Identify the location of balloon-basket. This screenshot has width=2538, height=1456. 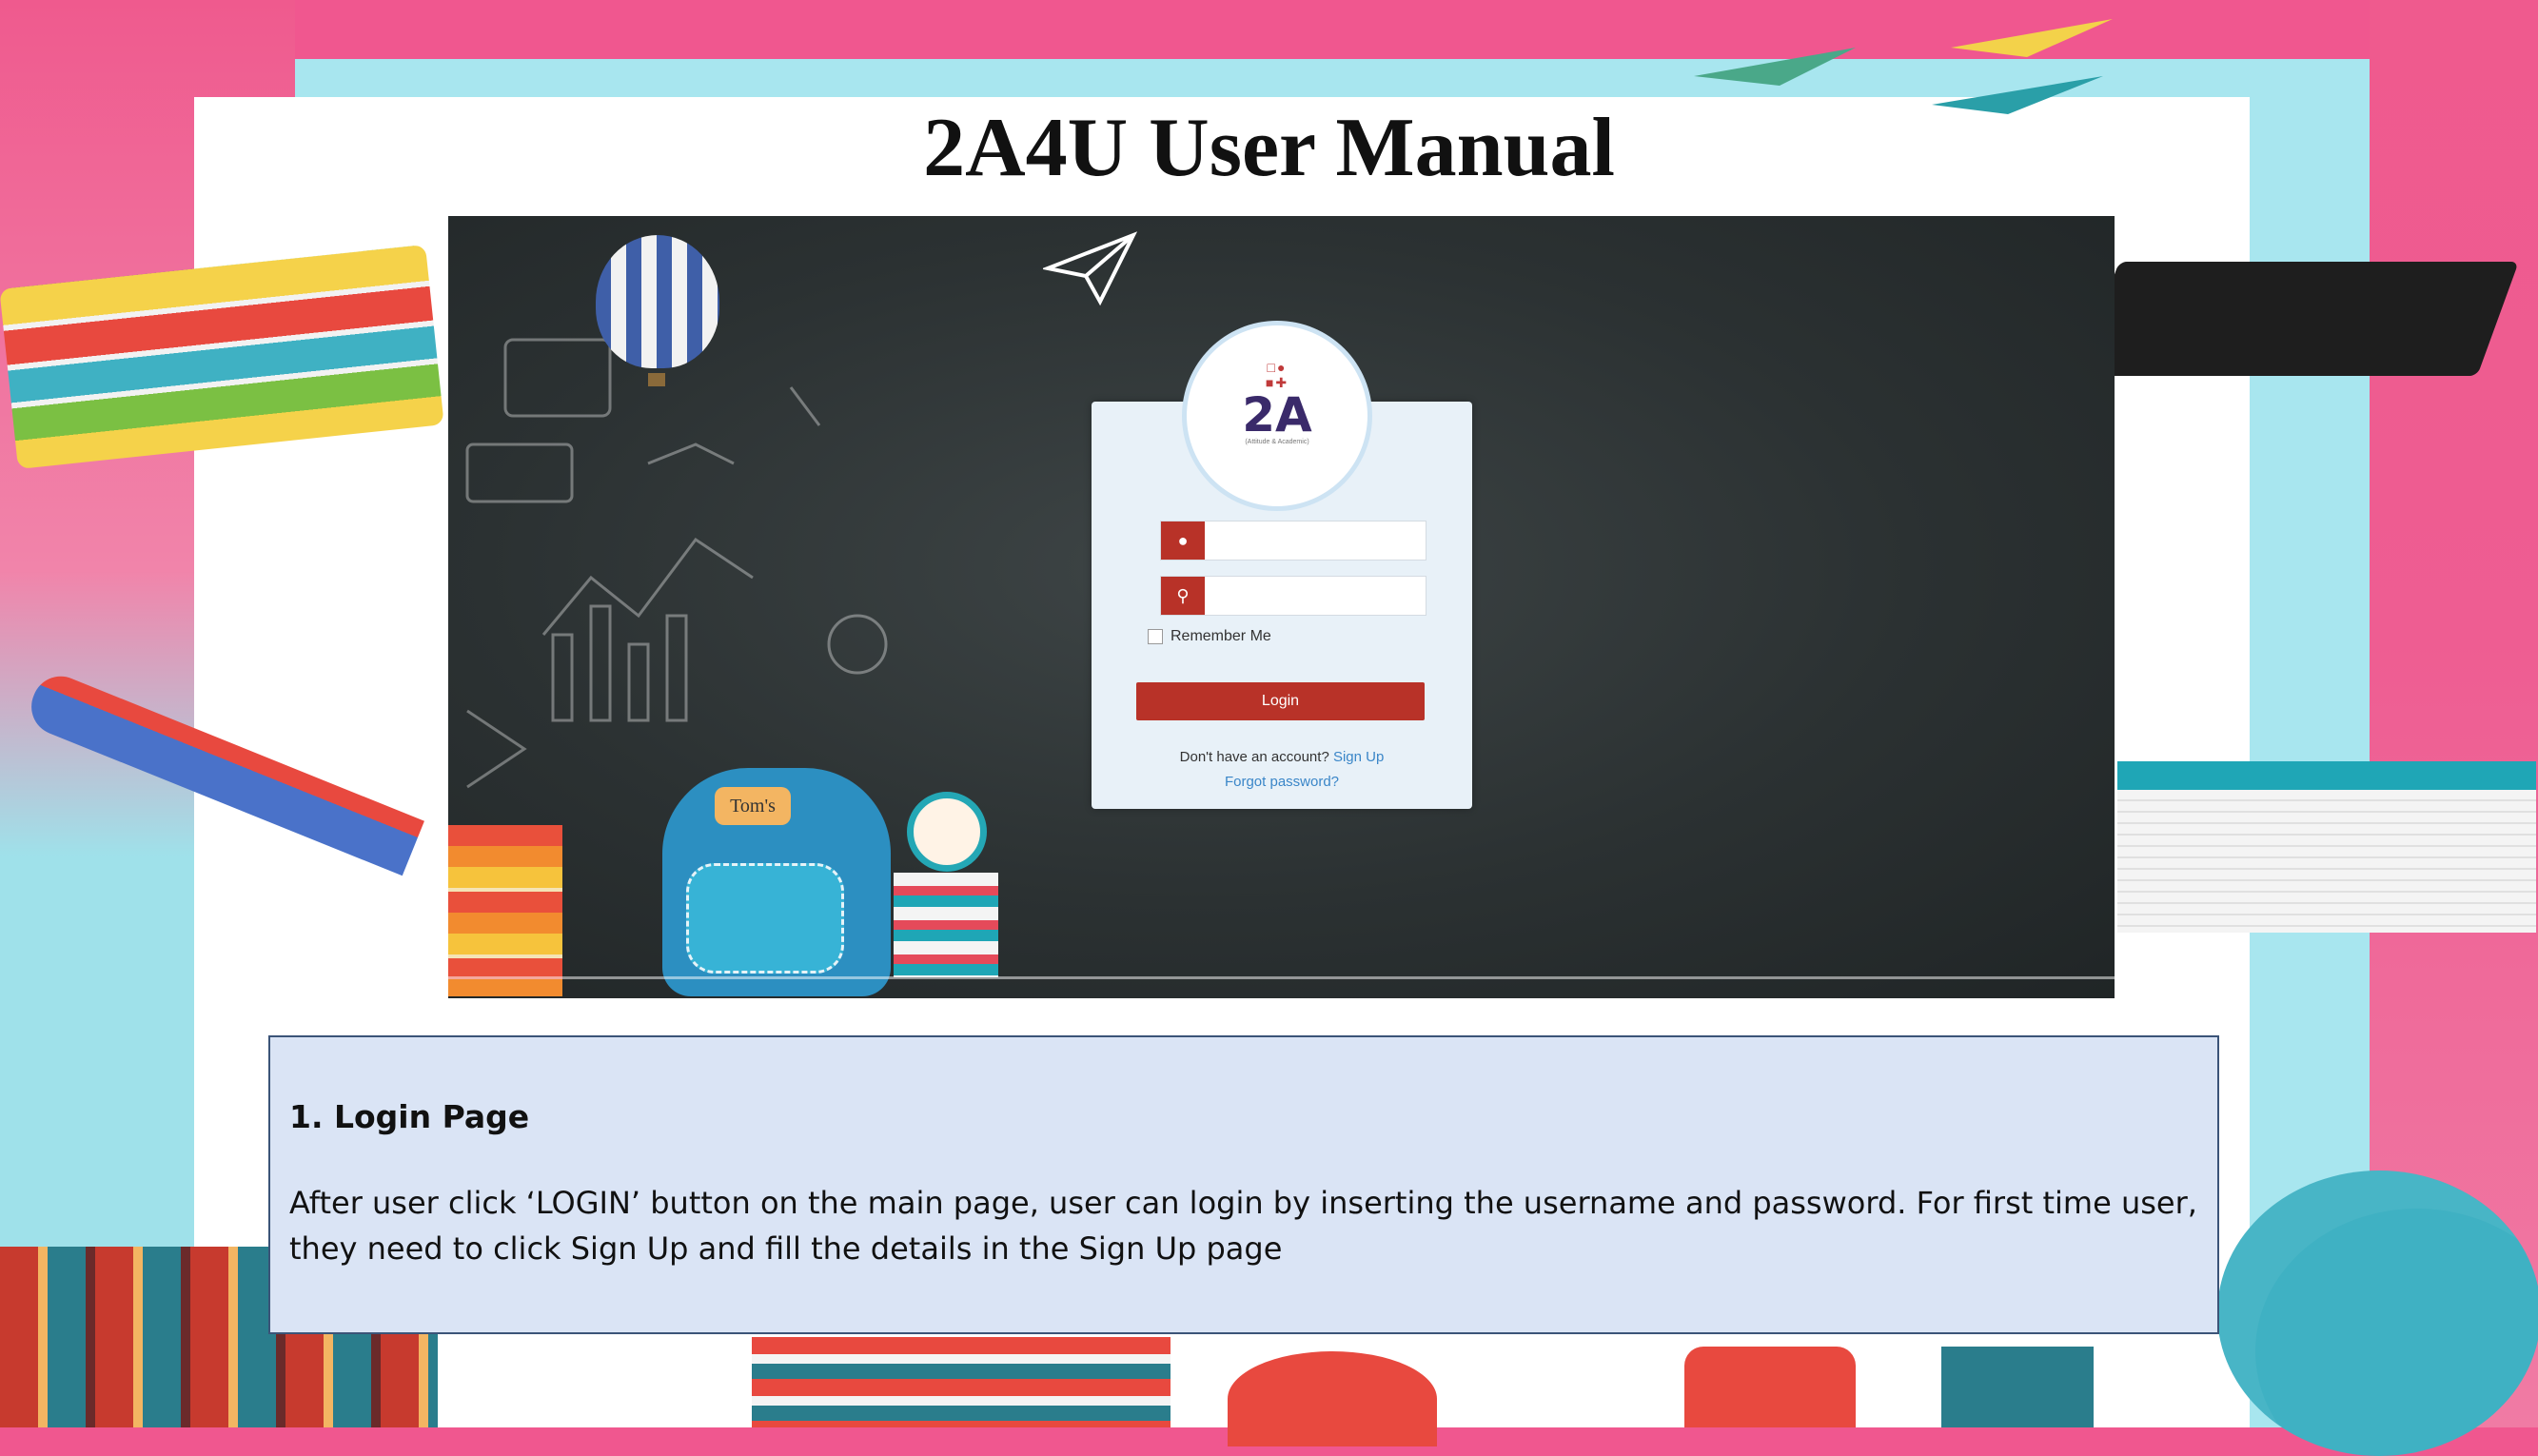
(656, 379).